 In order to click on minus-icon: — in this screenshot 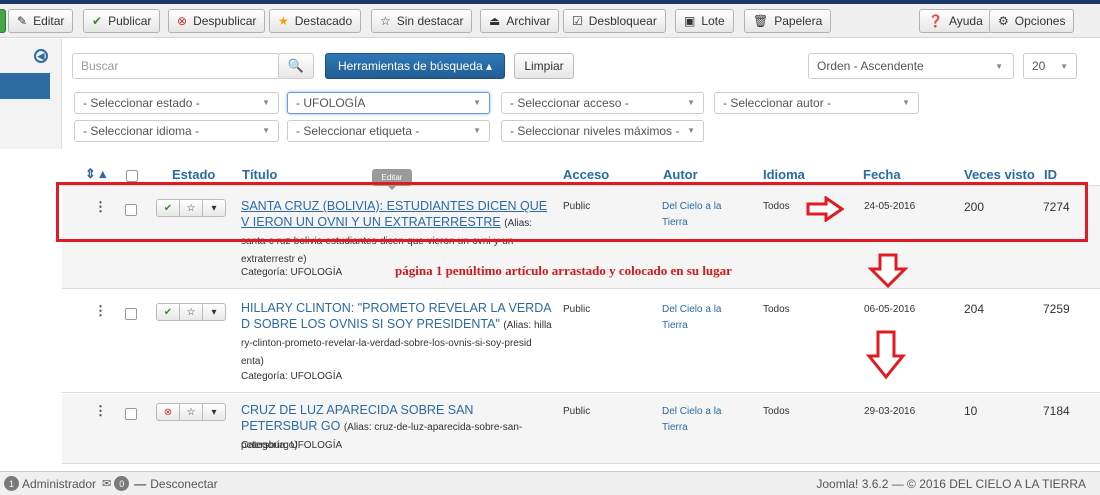, I will do `click(140, 483)`.